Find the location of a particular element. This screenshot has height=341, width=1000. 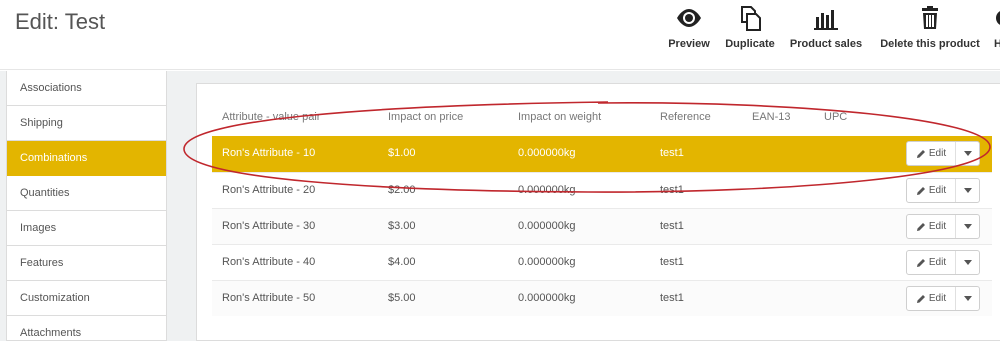

product-sales-button: Product sales is located at coordinates (826, 29).